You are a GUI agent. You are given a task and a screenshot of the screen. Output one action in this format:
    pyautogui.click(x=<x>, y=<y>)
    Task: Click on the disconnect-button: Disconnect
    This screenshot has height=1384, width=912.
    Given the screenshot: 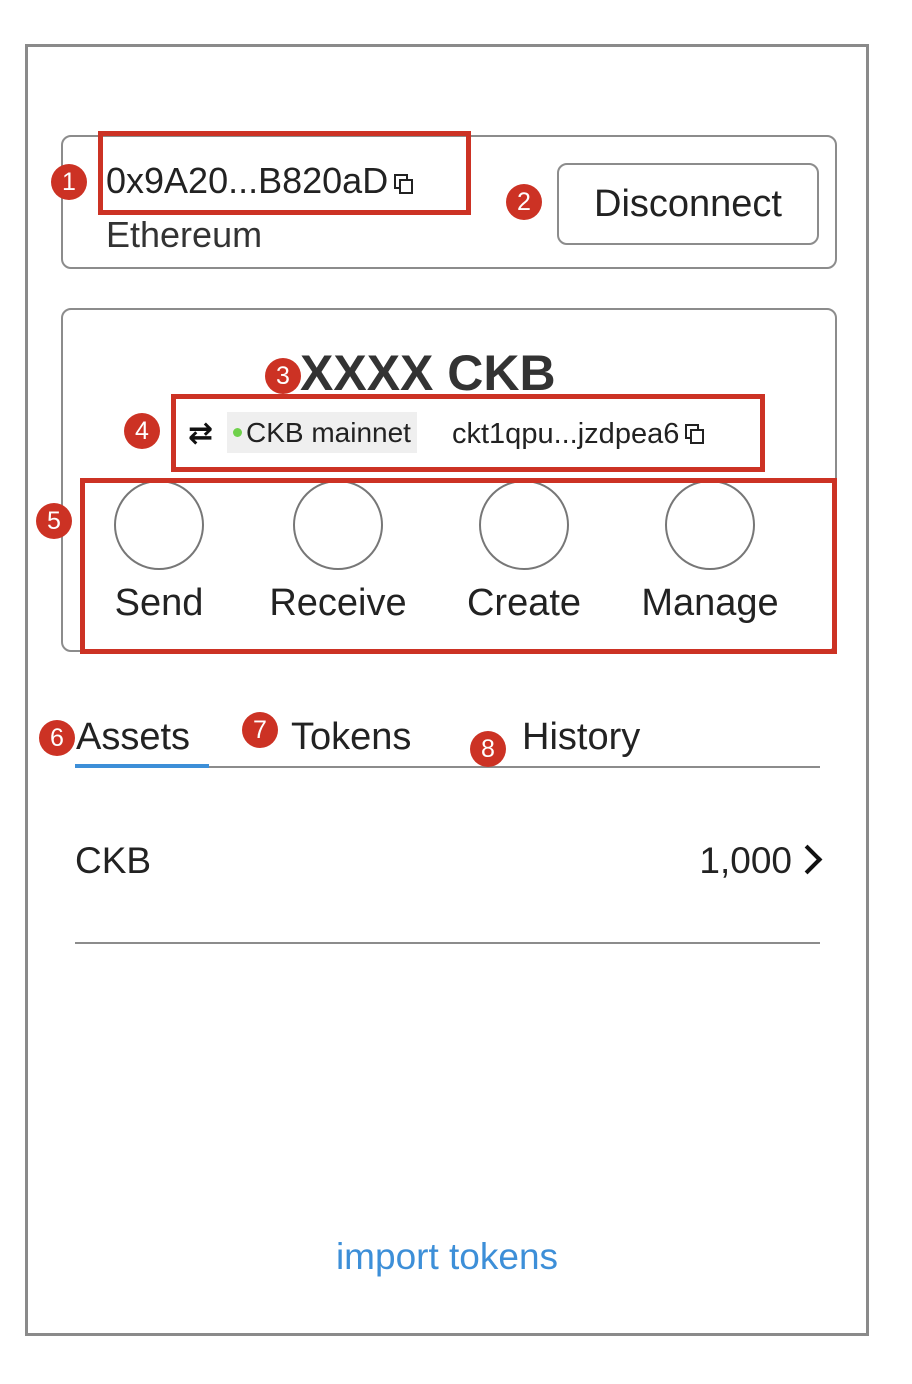 What is the action you would take?
    pyautogui.click(x=688, y=204)
    